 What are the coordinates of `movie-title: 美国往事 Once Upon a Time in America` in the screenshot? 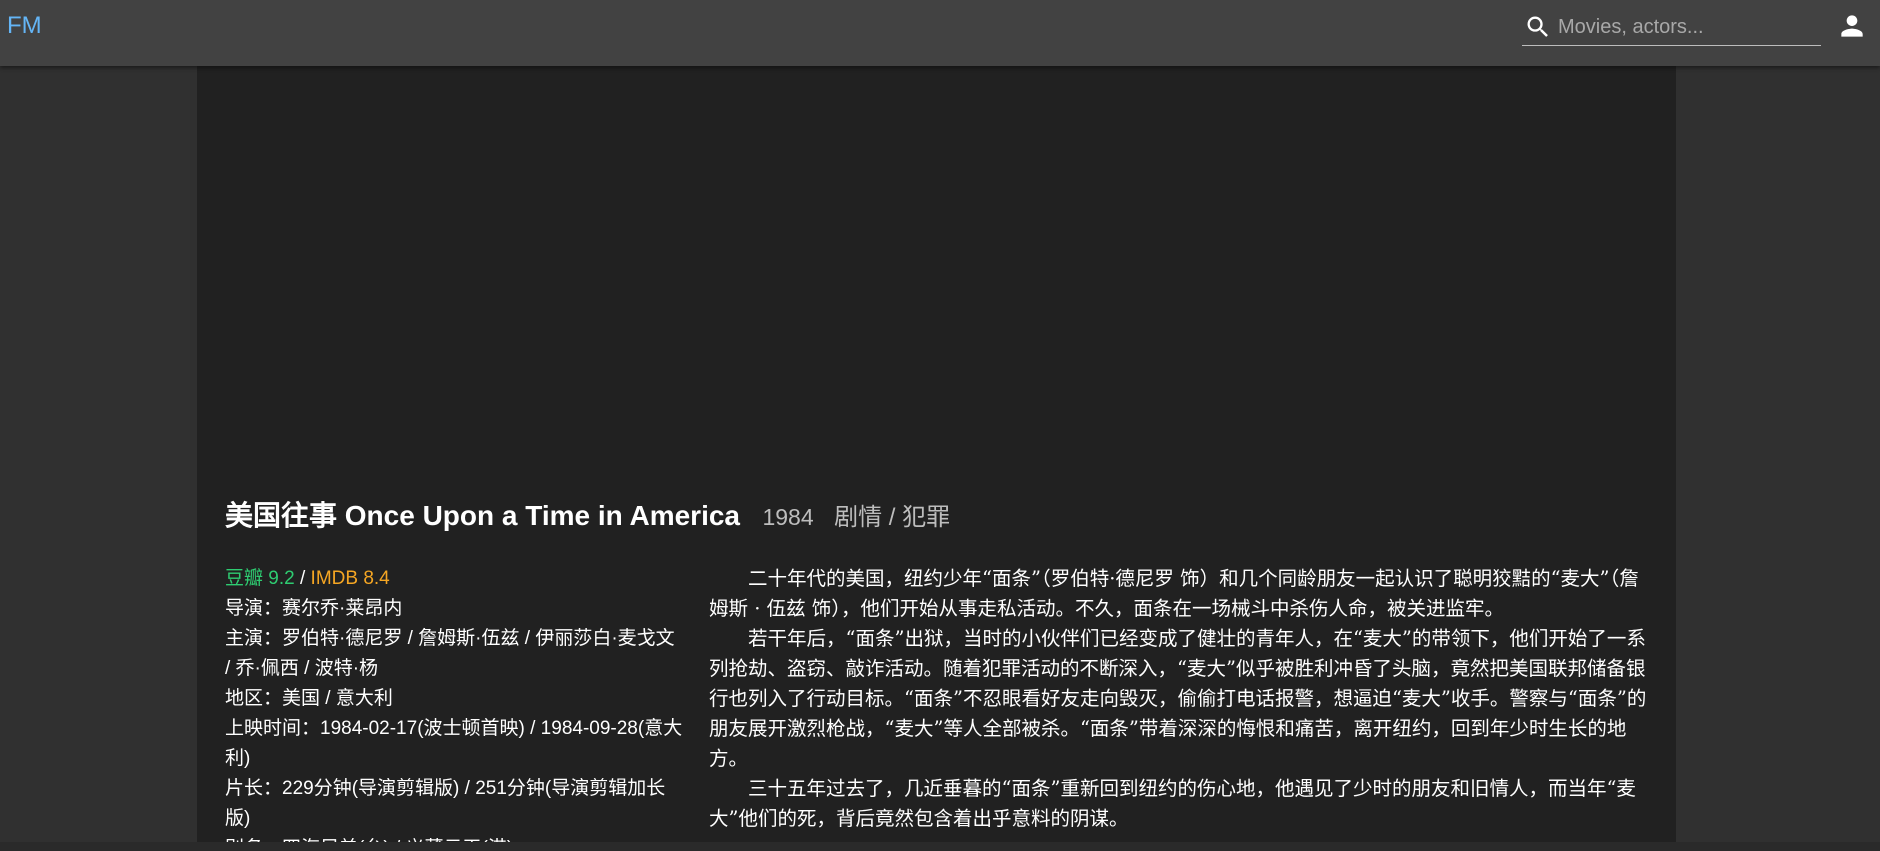 It's located at (483, 515).